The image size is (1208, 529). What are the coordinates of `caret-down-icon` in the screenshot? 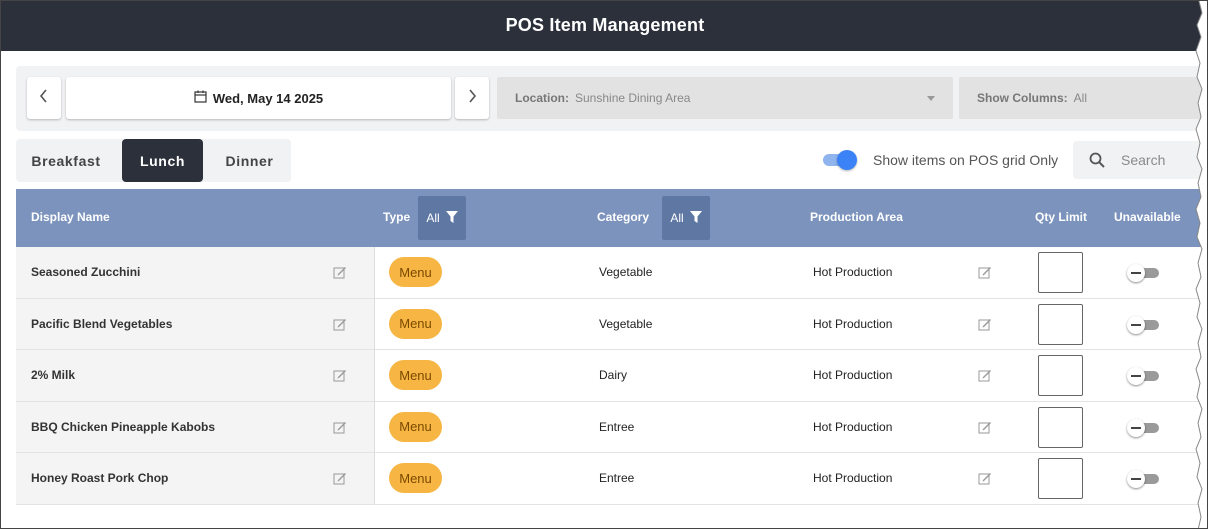 It's located at (931, 98).